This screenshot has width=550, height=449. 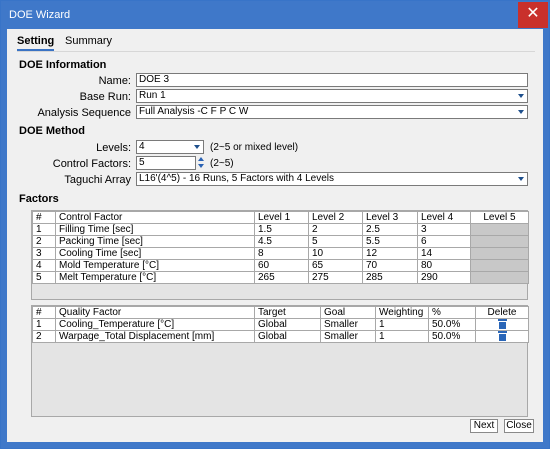 I want to click on base-run-select: Run 1, so click(x=332, y=96).